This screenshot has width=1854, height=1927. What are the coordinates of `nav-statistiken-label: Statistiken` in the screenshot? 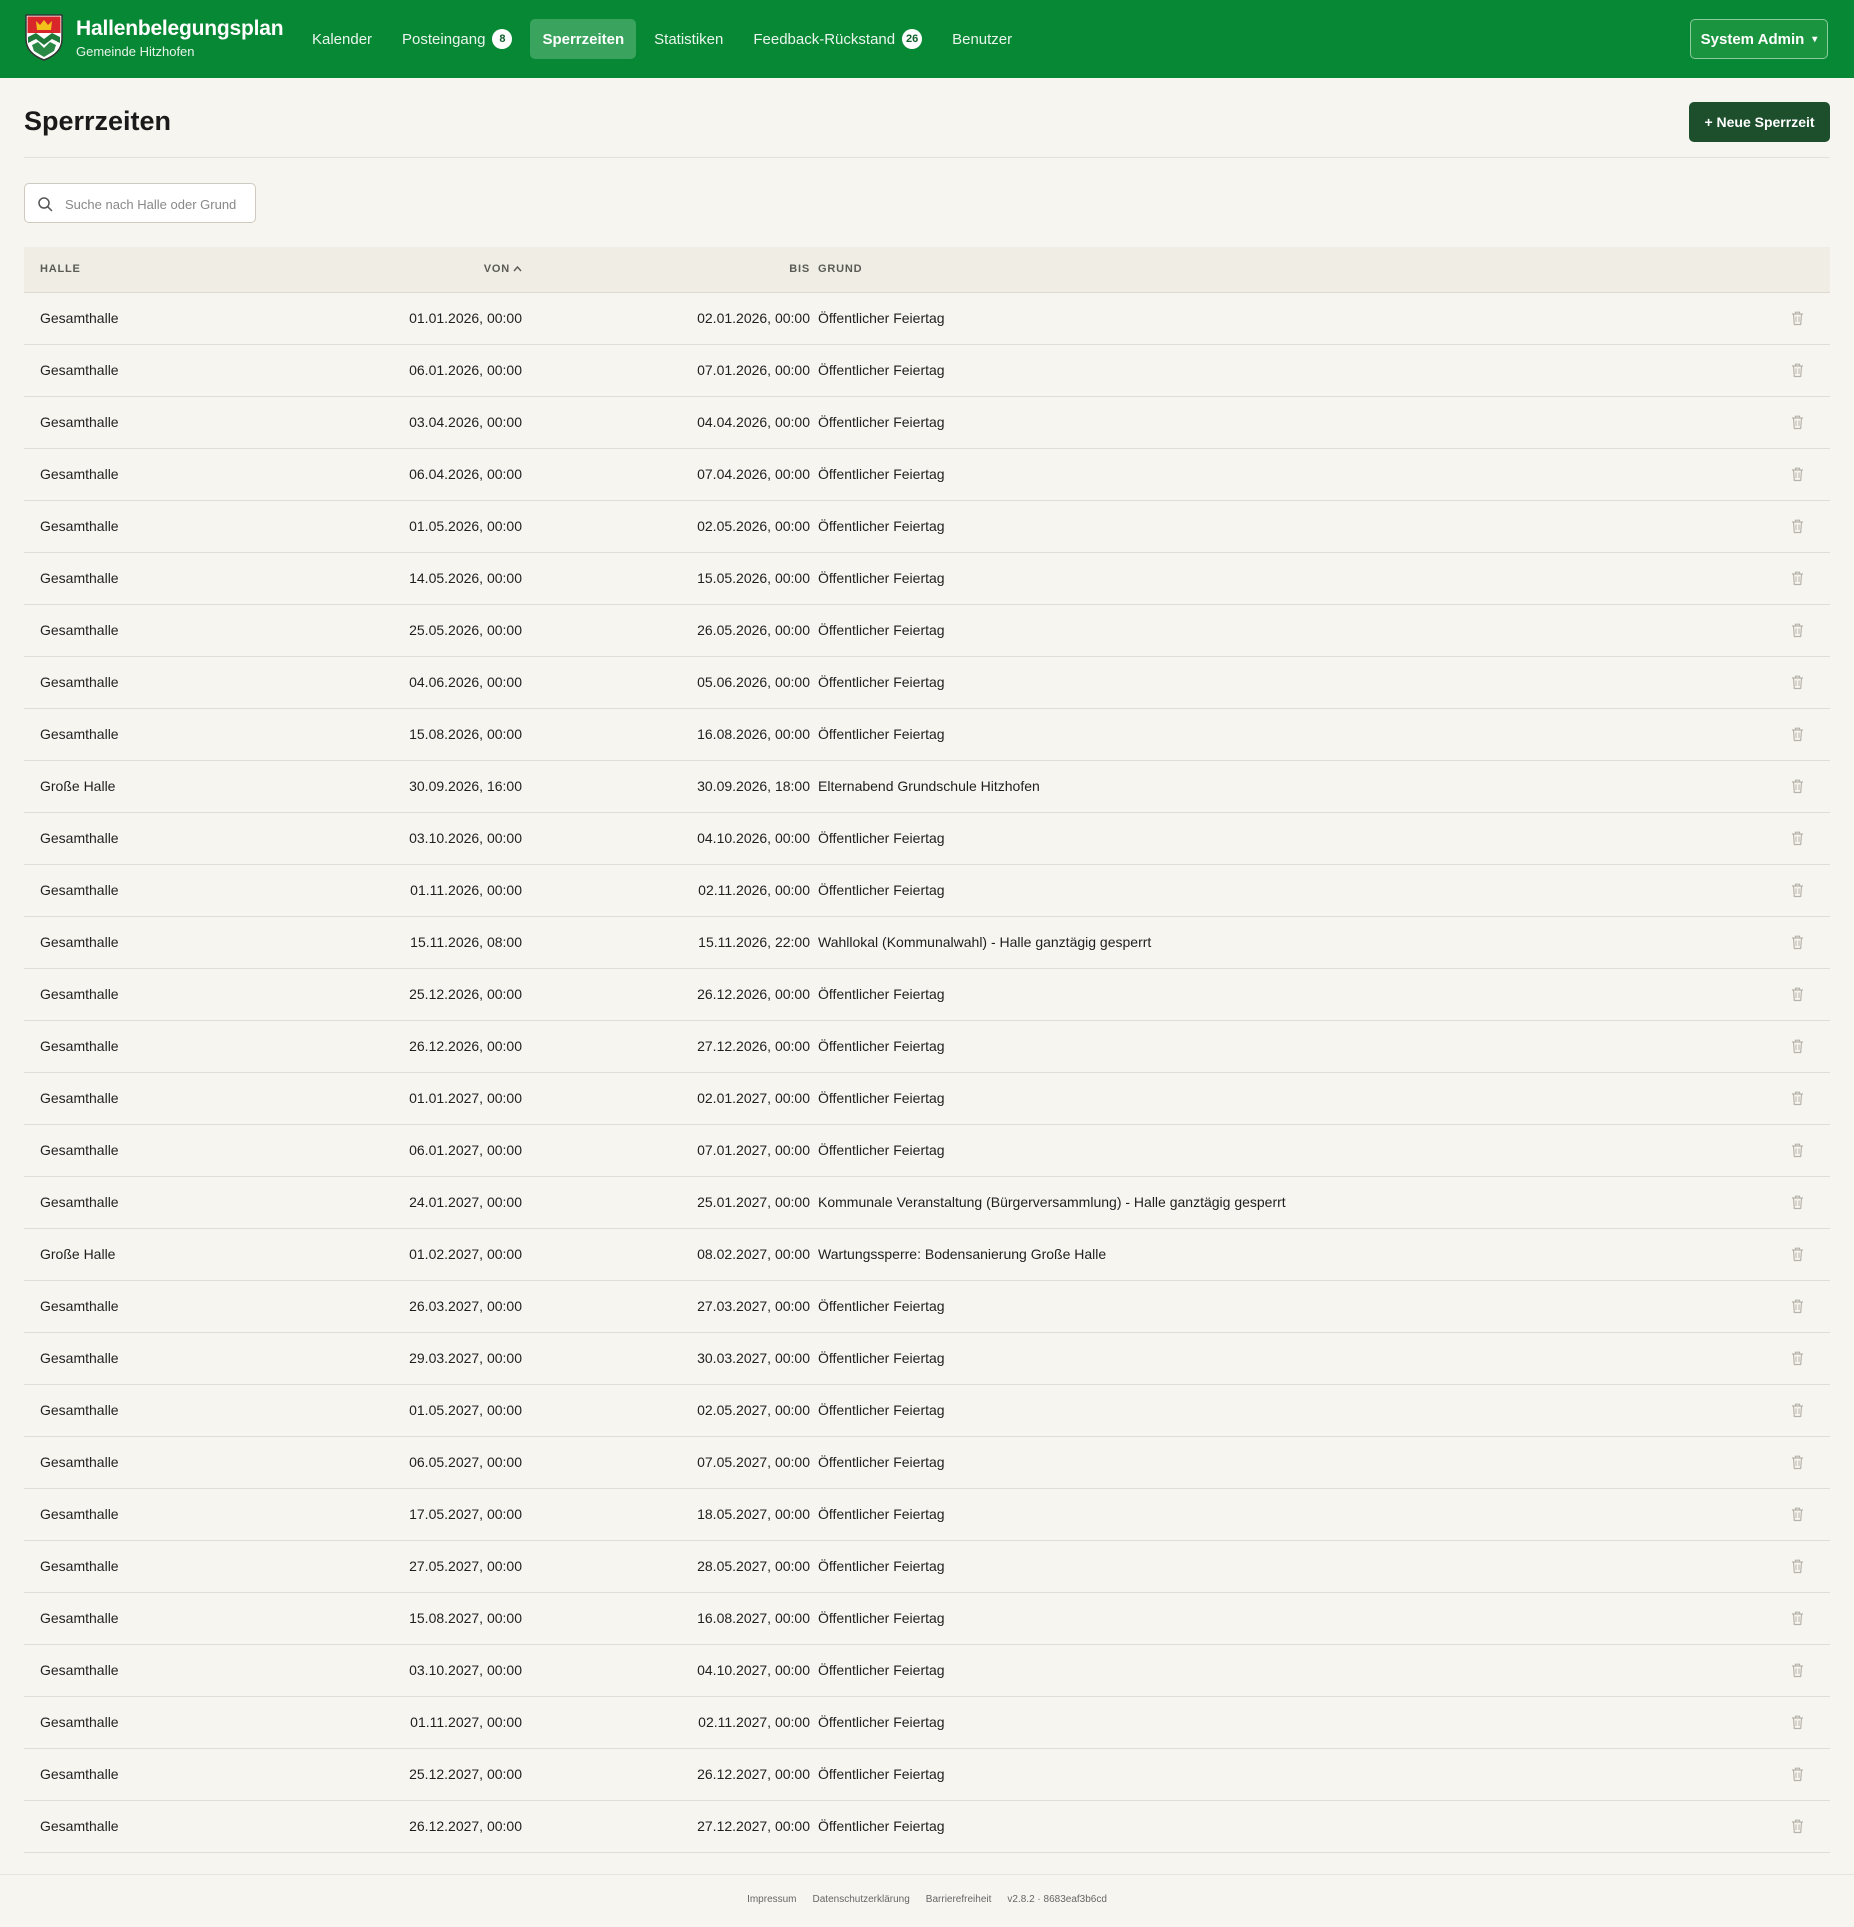 It's located at (689, 39).